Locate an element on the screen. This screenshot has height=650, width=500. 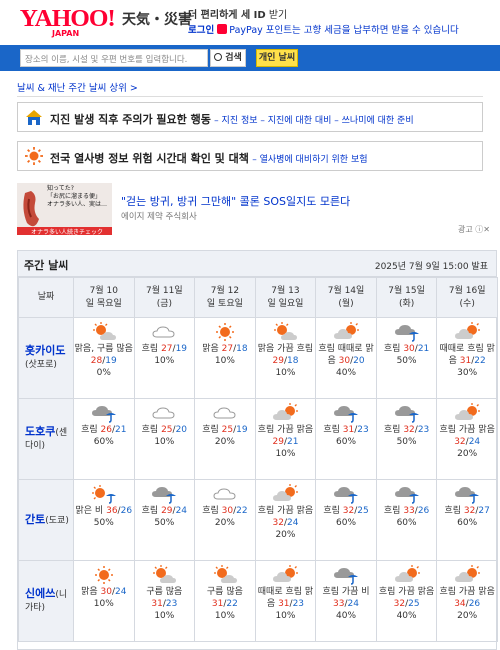
forecast-cell: 흐림 가끔 맑음 29/21 10% is located at coordinates (285, 439).